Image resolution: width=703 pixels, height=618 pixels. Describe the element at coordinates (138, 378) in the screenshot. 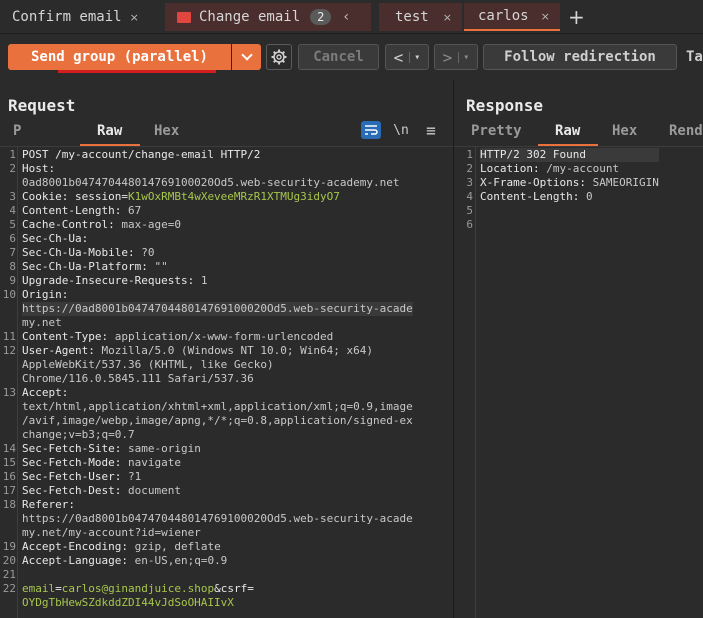

I see `code-token: Chrome/116.0.5845.111 Safari/537.36` at that location.